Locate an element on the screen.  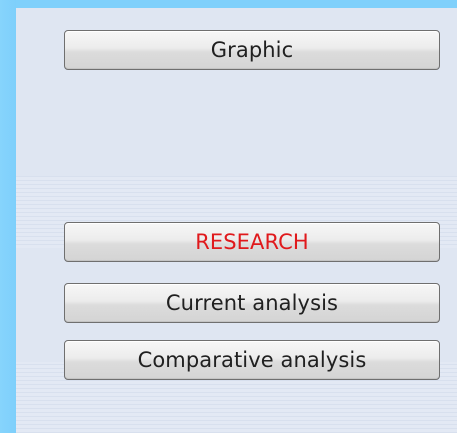
research-button-label: RESEARCH is located at coordinates (252, 241).